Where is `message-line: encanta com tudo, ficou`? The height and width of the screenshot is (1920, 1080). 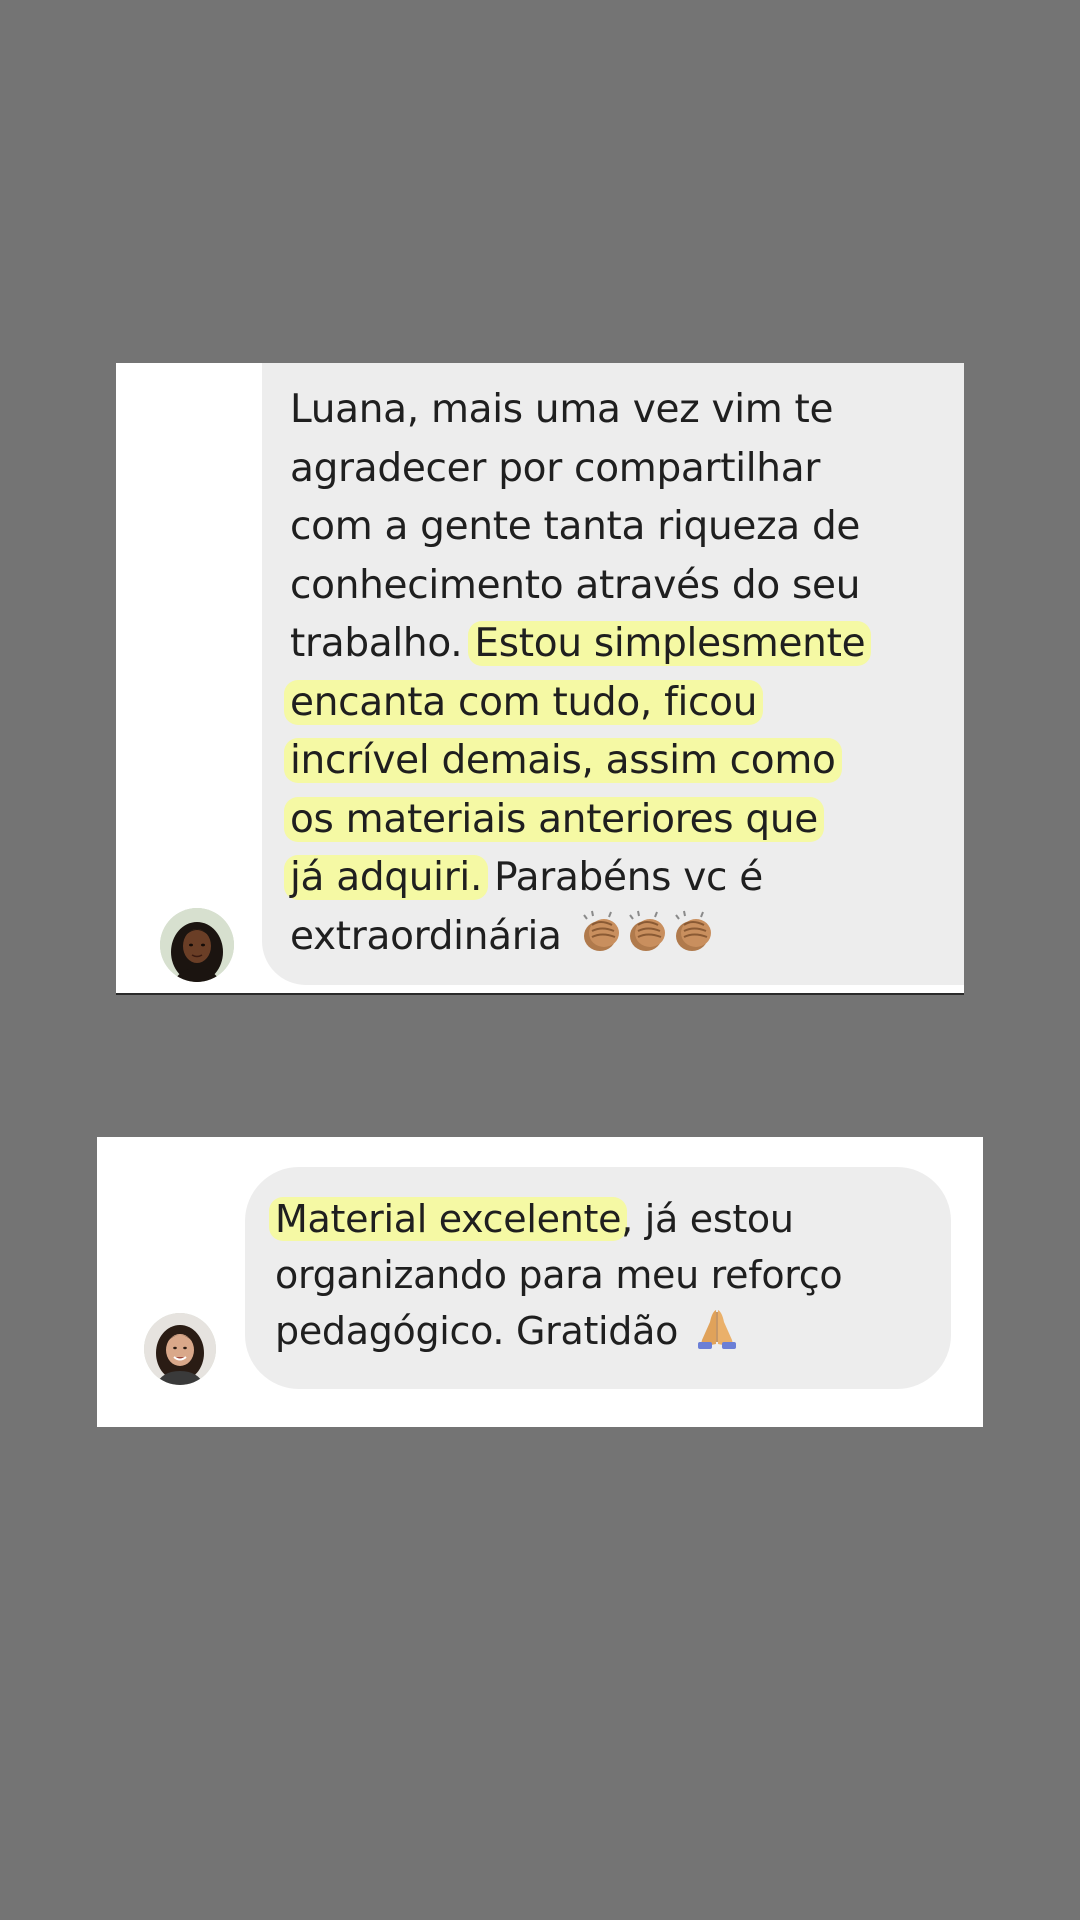
message-line: encanta com tudo, ficou is located at coordinates (624, 703).